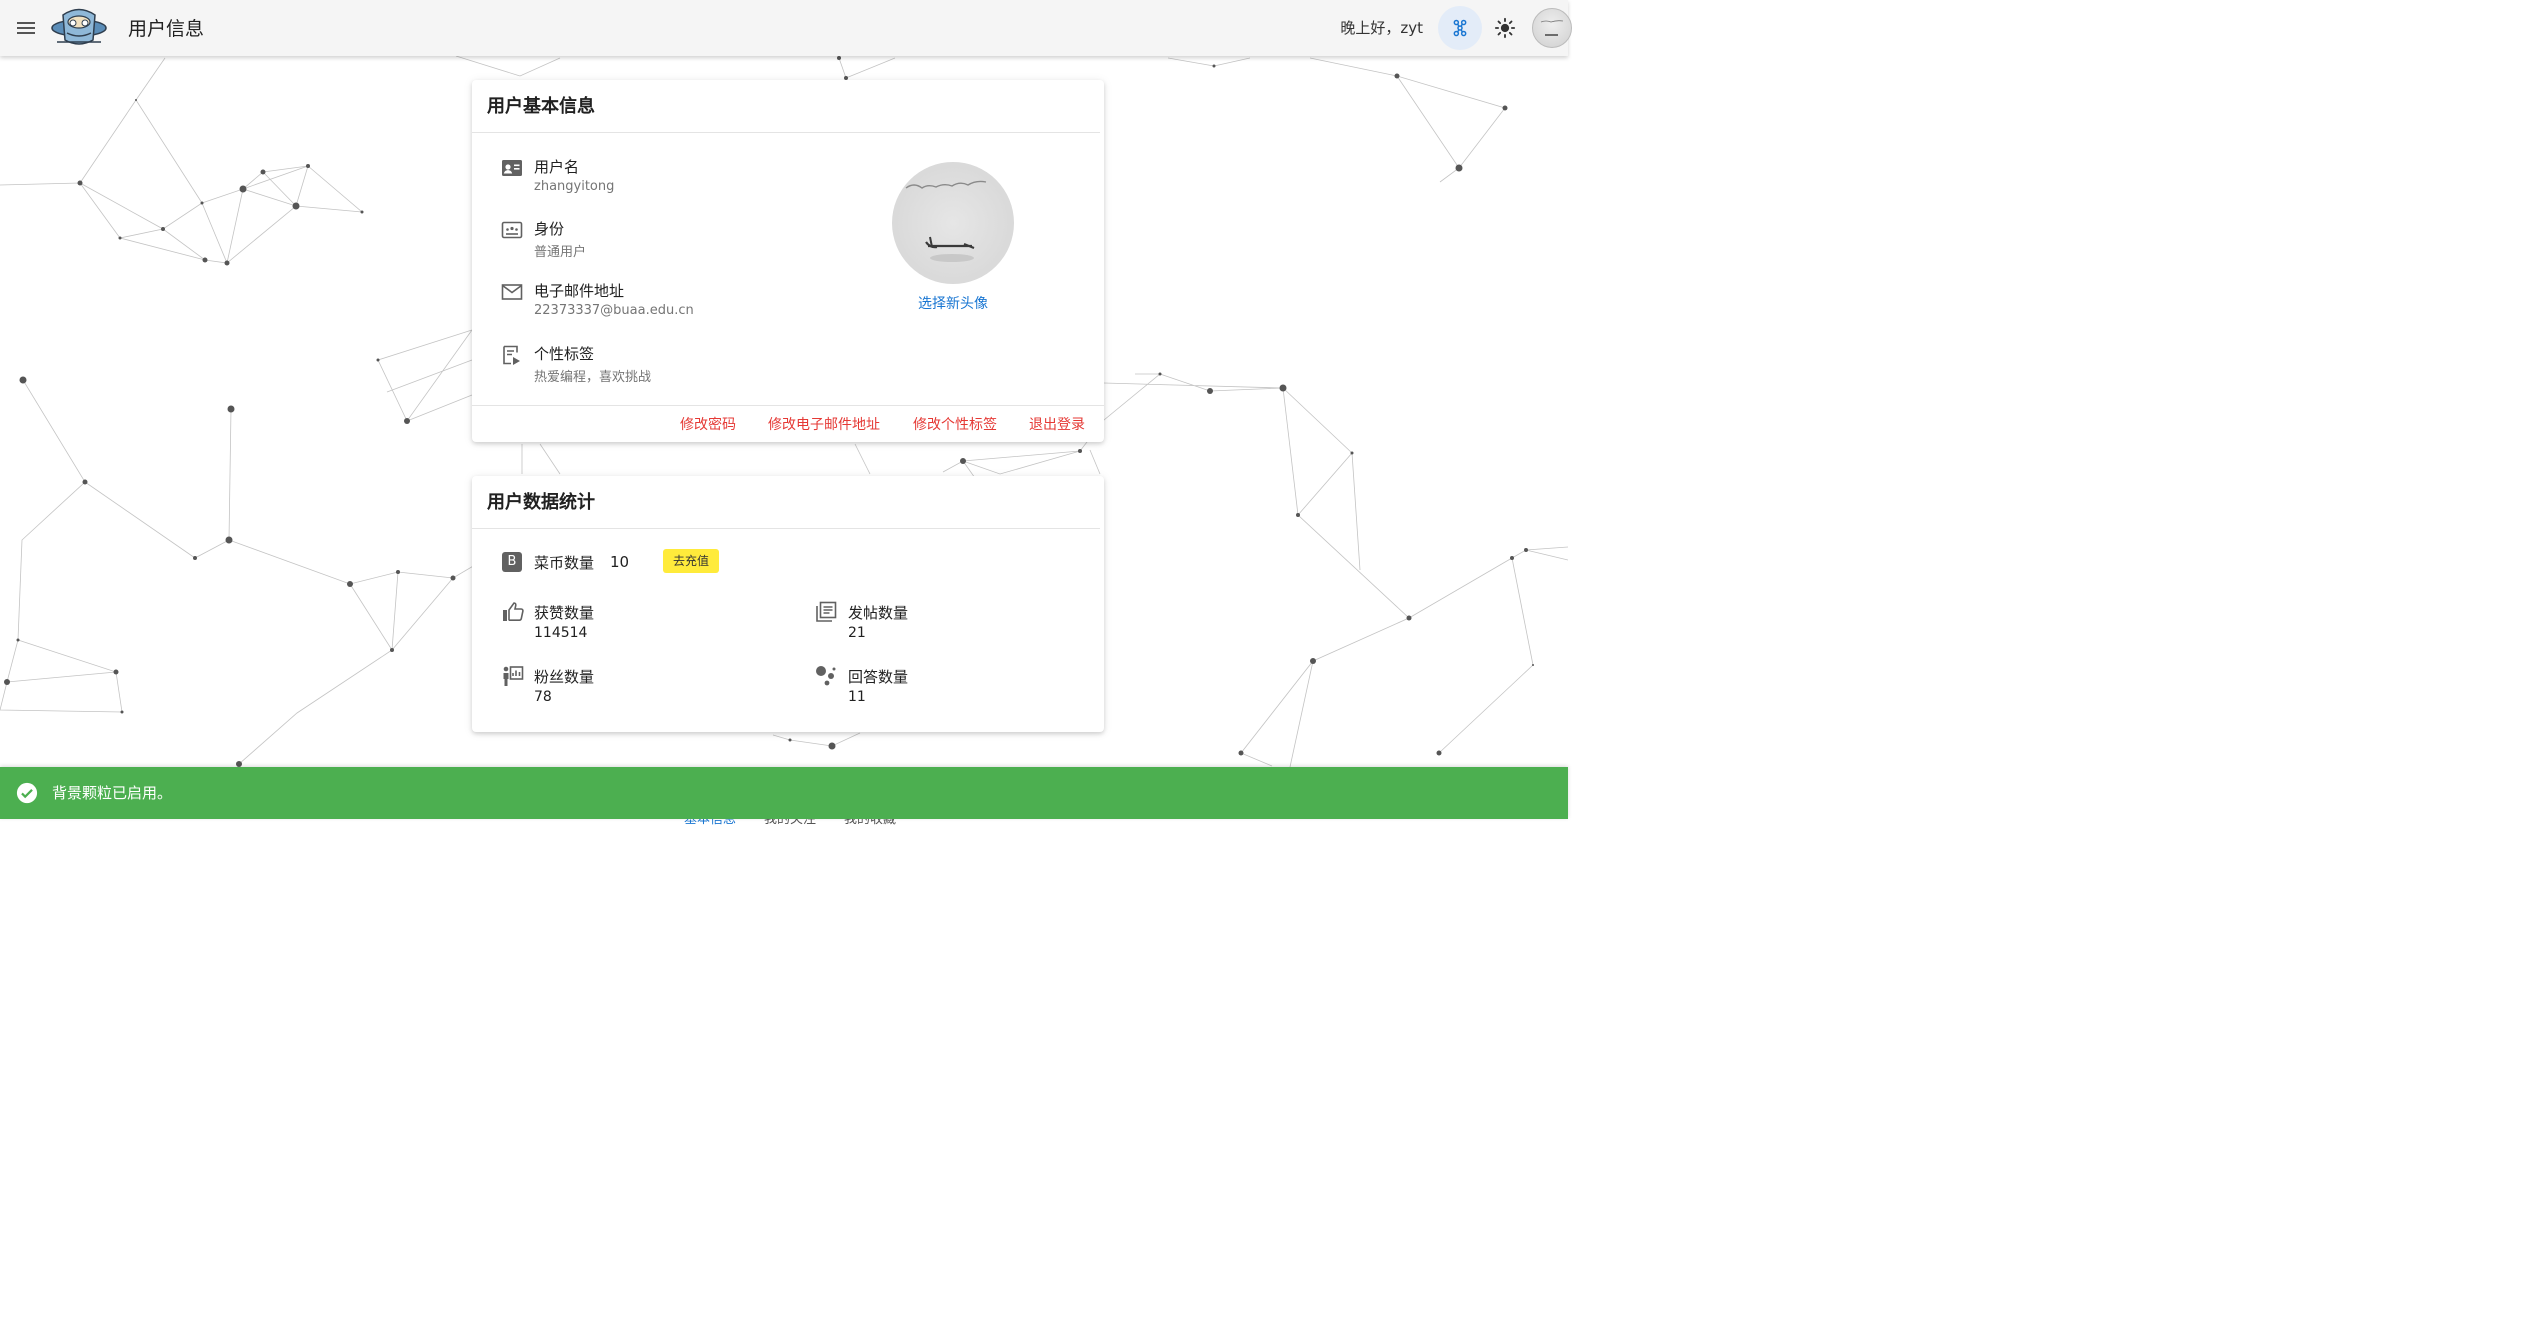  What do you see at coordinates (511, 355) in the screenshot?
I see `signature-icon` at bounding box center [511, 355].